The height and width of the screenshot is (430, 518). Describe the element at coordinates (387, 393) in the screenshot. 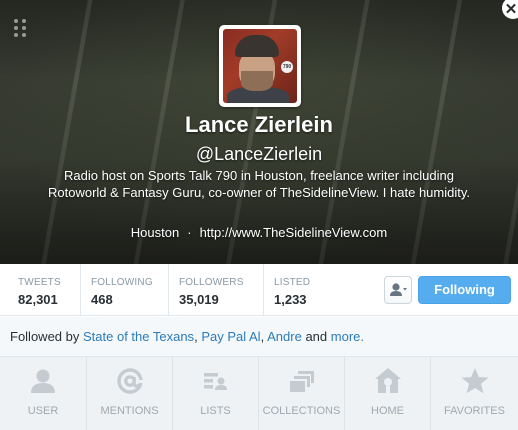

I see `nav-home: HOME` at that location.